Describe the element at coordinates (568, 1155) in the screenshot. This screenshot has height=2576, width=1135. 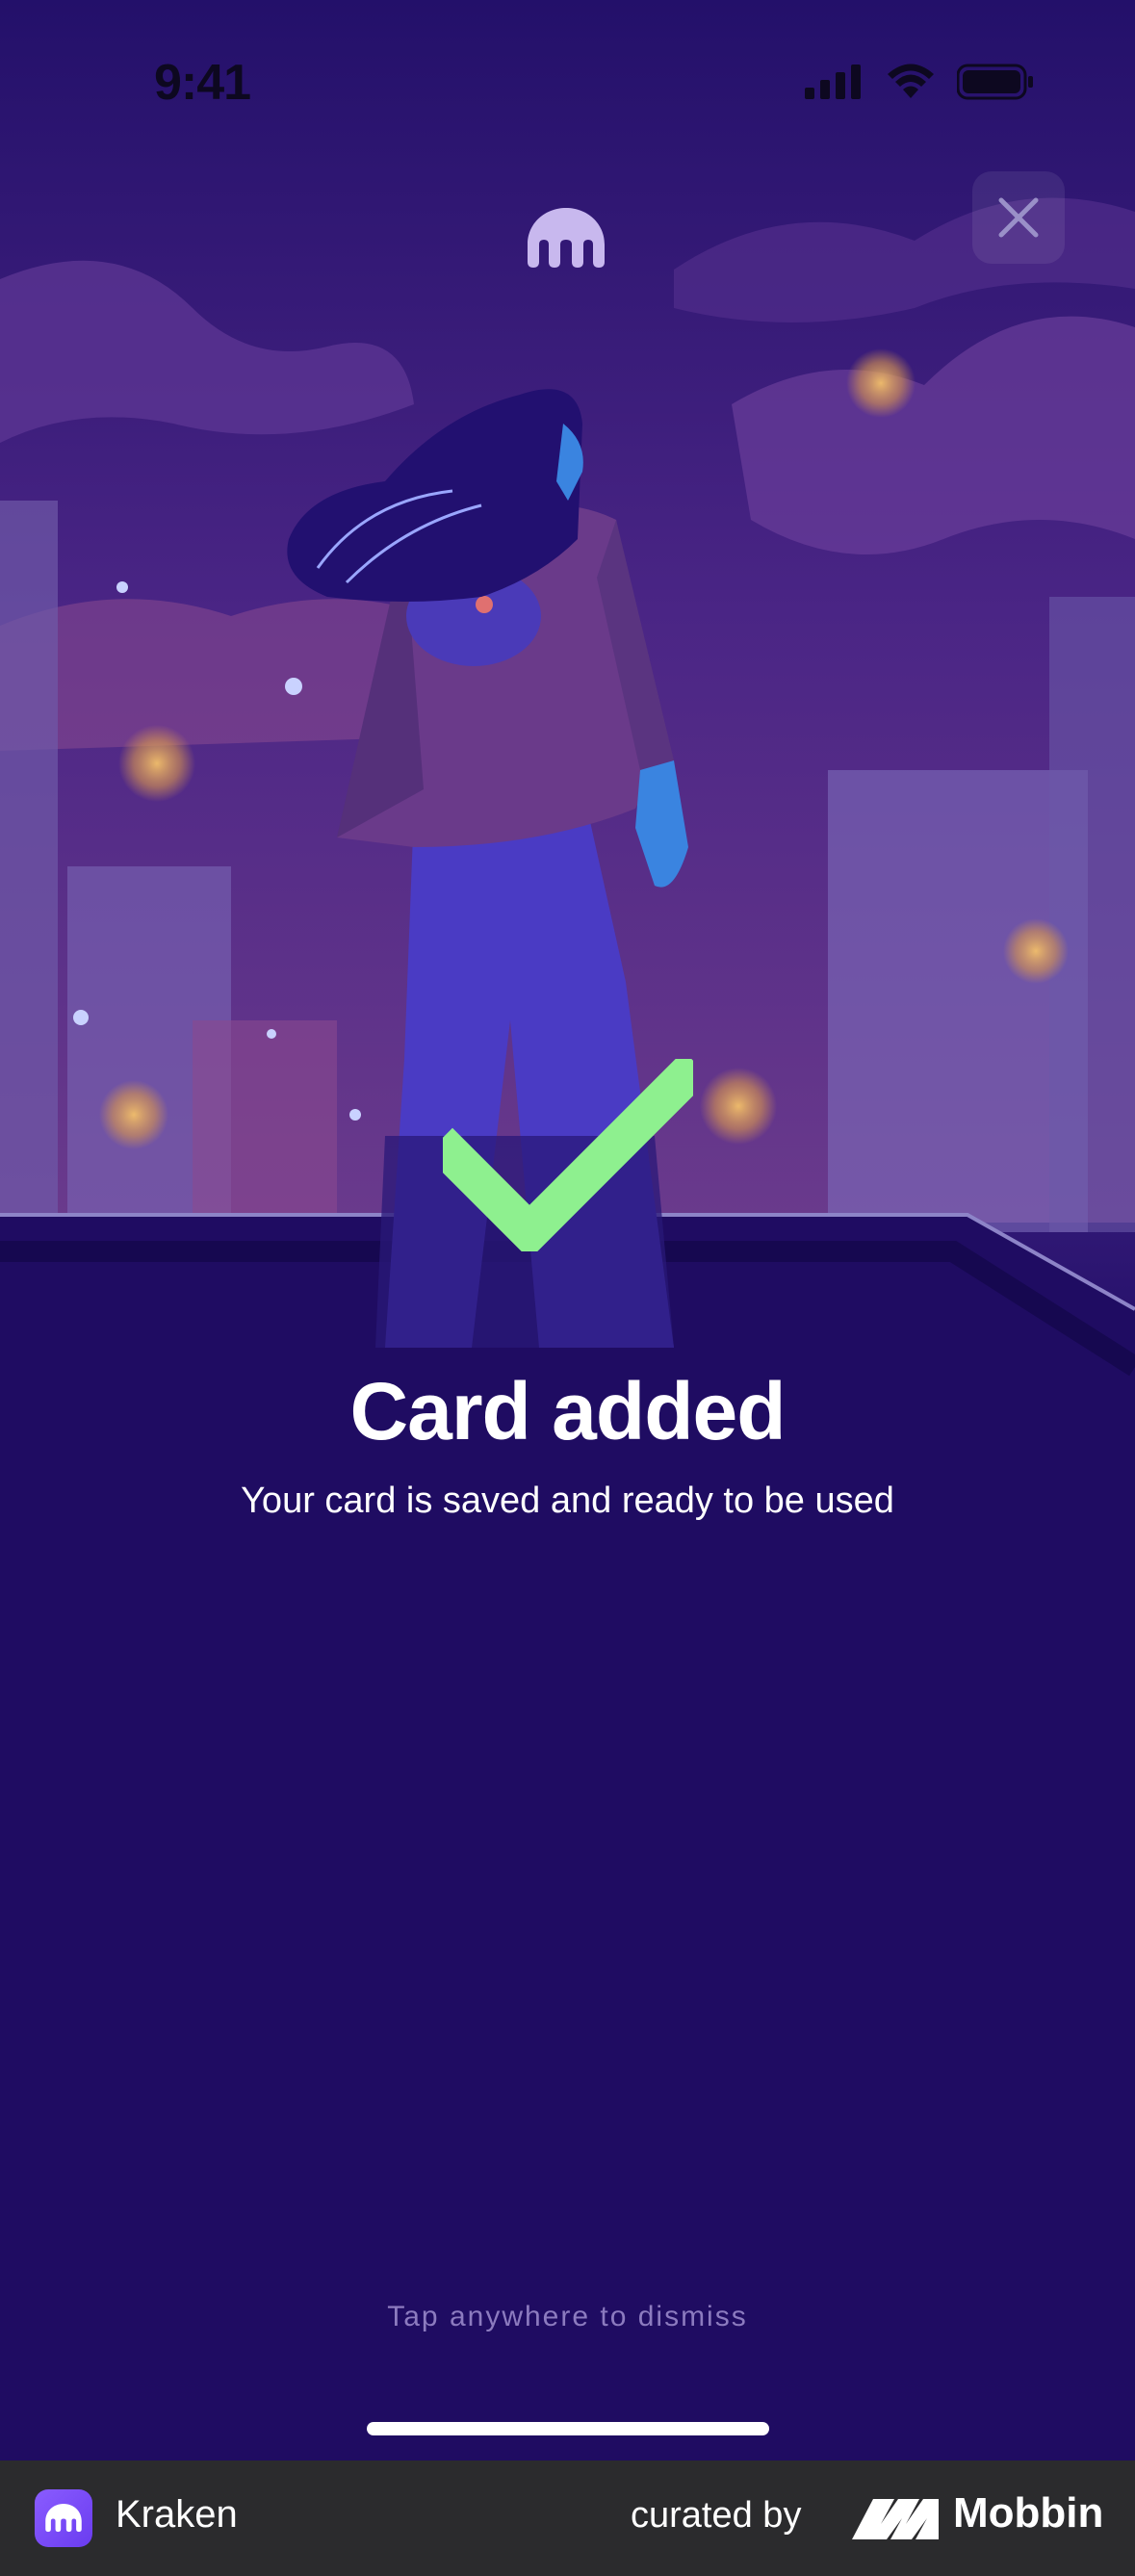
I see `checkmark-icon` at that location.